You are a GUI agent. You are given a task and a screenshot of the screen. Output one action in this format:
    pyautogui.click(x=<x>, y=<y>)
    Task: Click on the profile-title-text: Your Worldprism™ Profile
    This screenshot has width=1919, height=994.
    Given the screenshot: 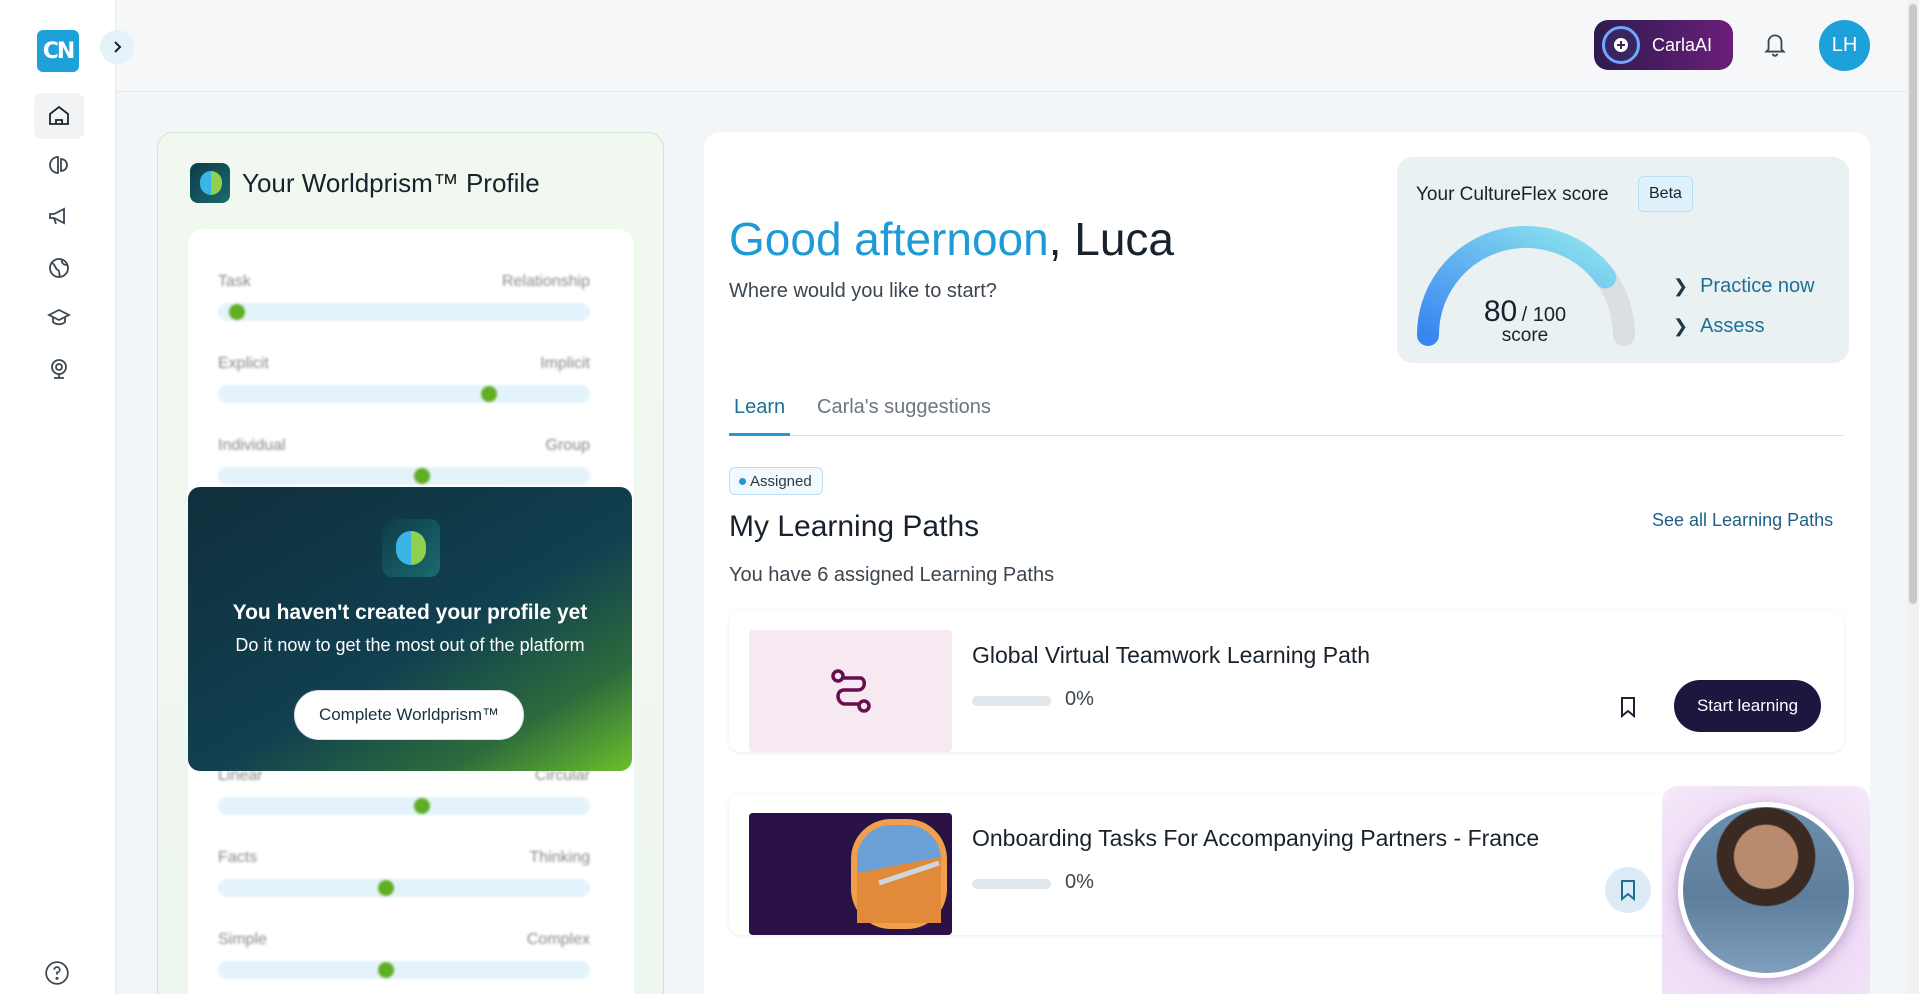 What is the action you would take?
    pyautogui.click(x=391, y=182)
    